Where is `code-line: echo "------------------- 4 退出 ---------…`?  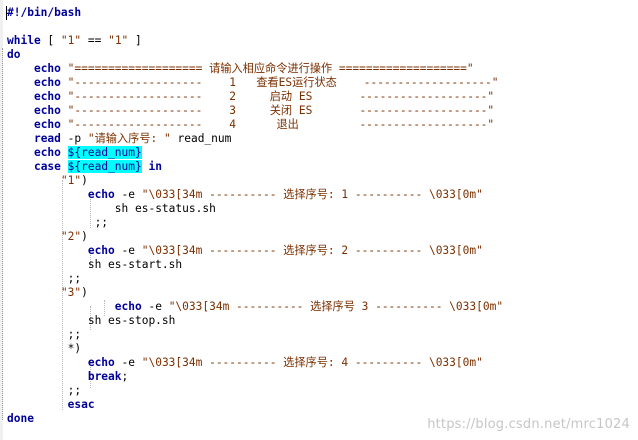 code-line: echo "------------------- 4 退出 ---------… is located at coordinates (250, 125).